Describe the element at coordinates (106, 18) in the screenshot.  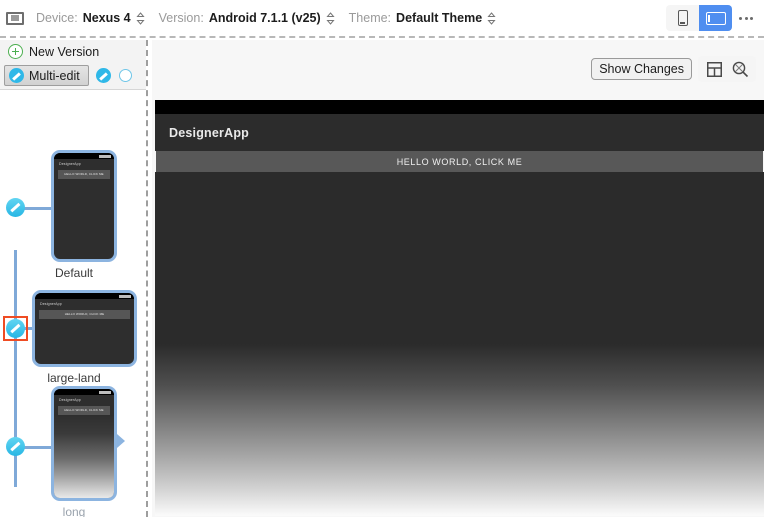
I see `device-value: Nexus 4` at that location.